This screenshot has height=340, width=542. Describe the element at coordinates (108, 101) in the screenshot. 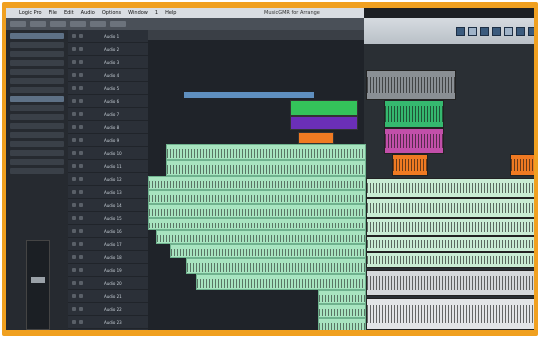

I see `track-header: Audio 6` at that location.